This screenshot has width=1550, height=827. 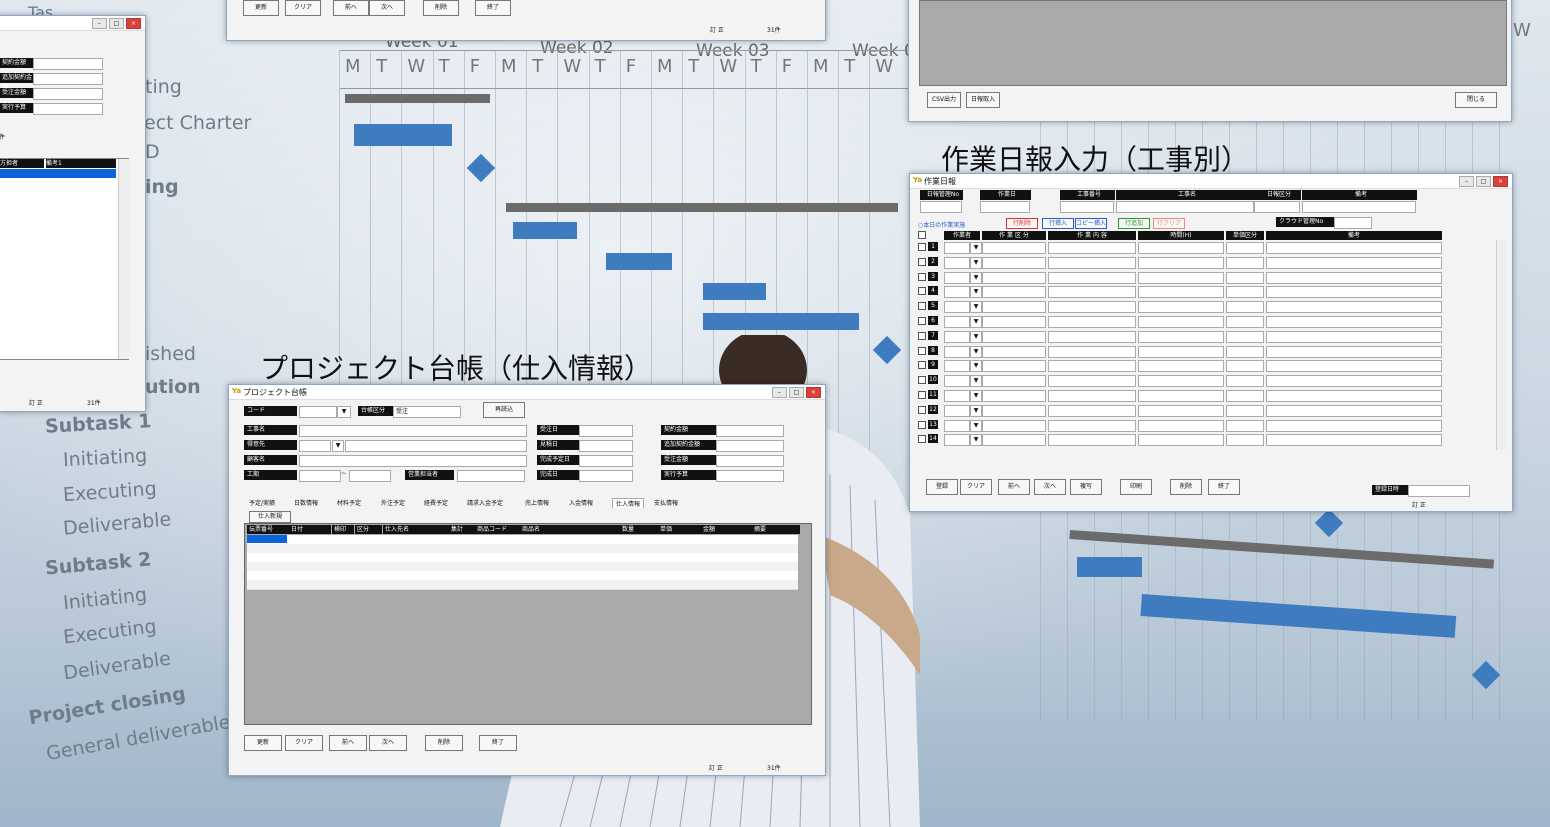 What do you see at coordinates (1134, 223) in the screenshot?
I see `row-action-button: 行追加` at bounding box center [1134, 223].